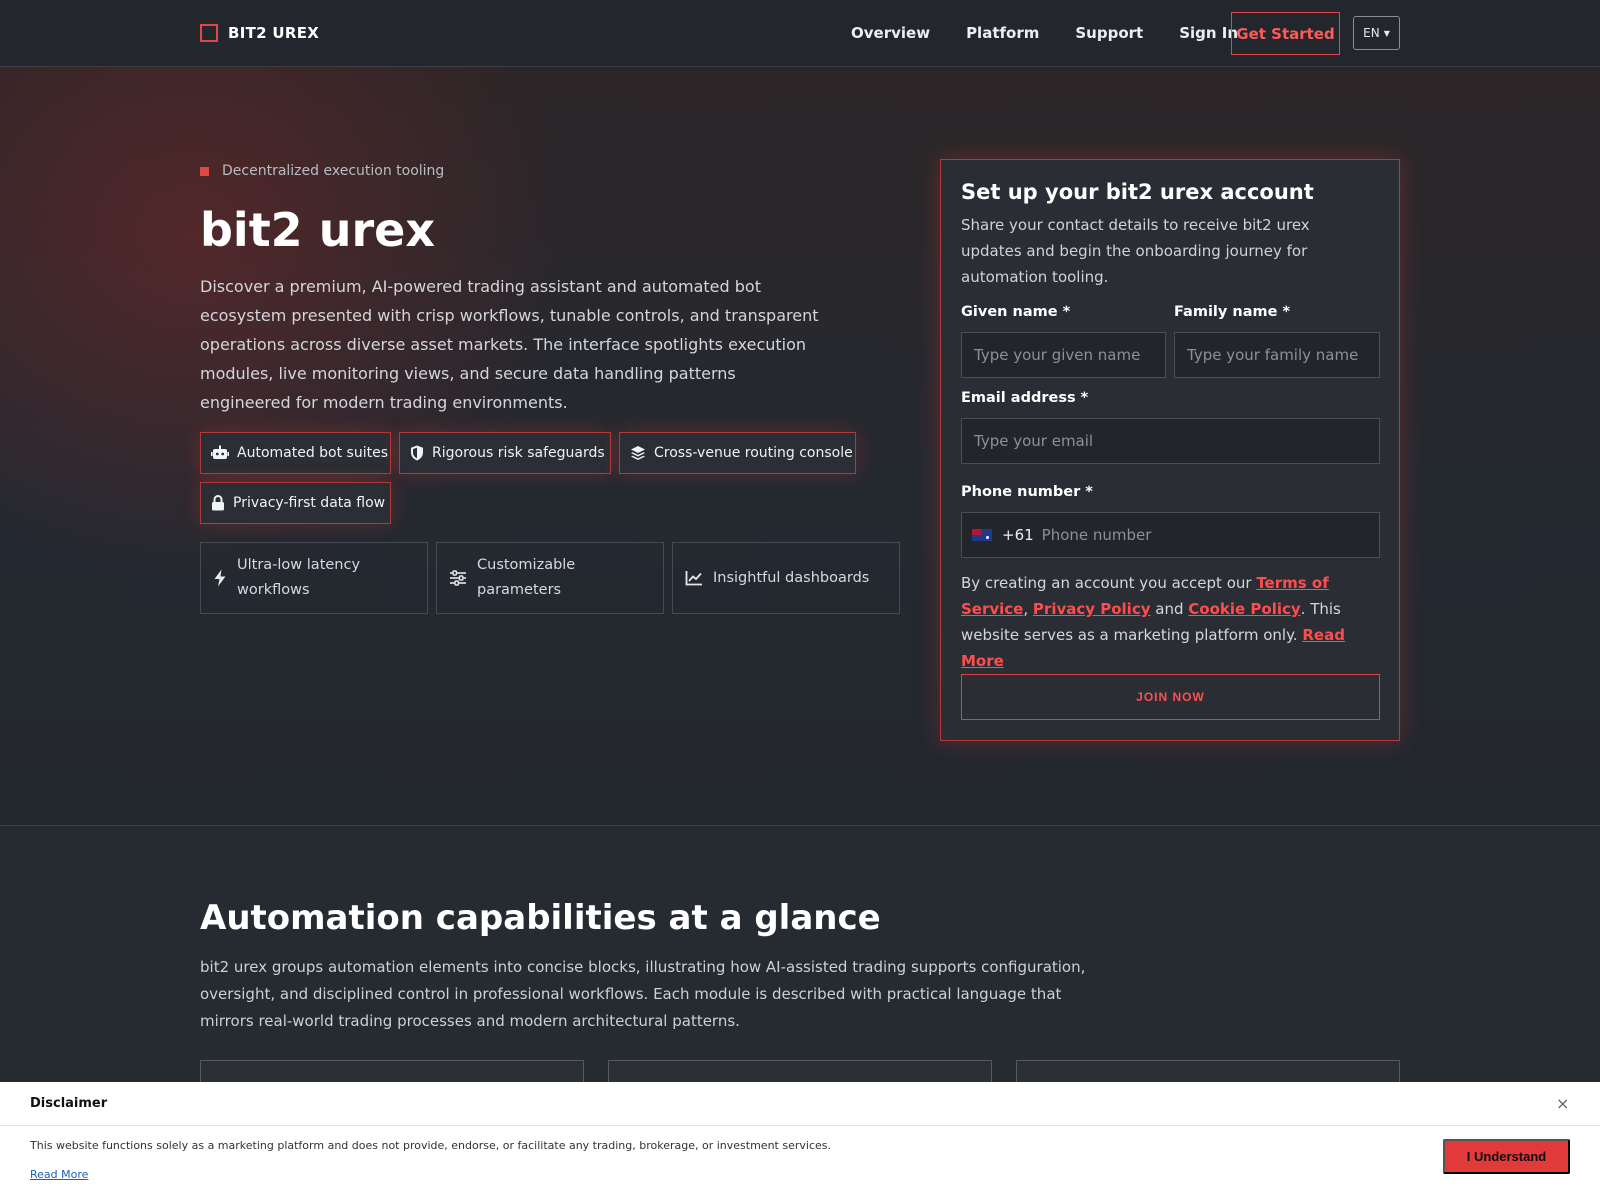 The height and width of the screenshot is (1200, 1600). I want to click on brand-square-icon, so click(209, 33).